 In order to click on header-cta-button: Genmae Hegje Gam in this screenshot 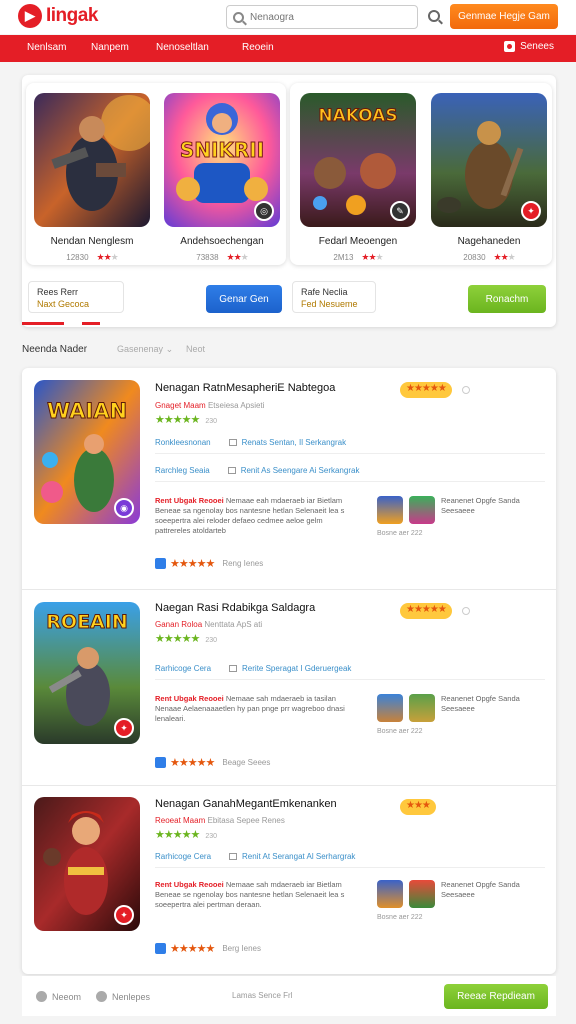, I will do `click(504, 16)`.